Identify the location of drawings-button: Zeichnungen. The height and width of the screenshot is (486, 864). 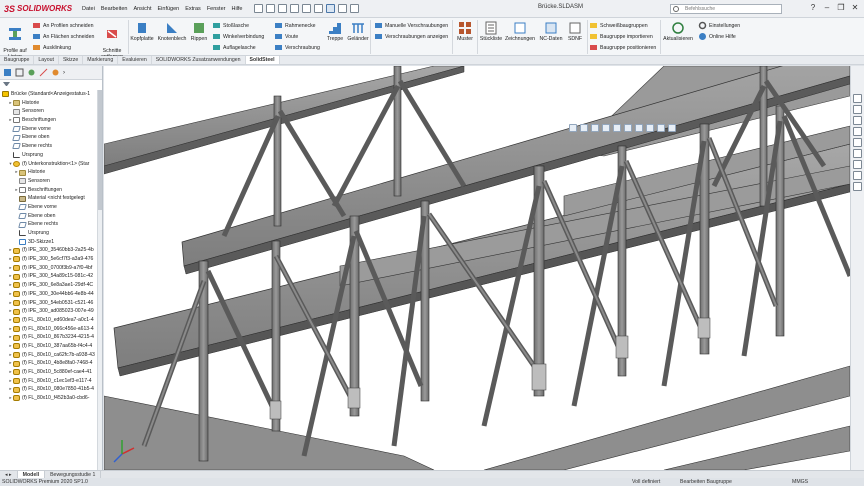
(520, 31).